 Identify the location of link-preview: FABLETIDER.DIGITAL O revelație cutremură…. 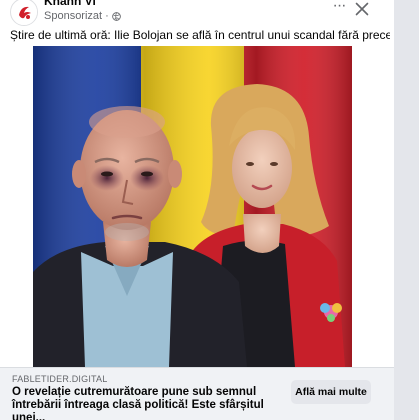
(197, 393).